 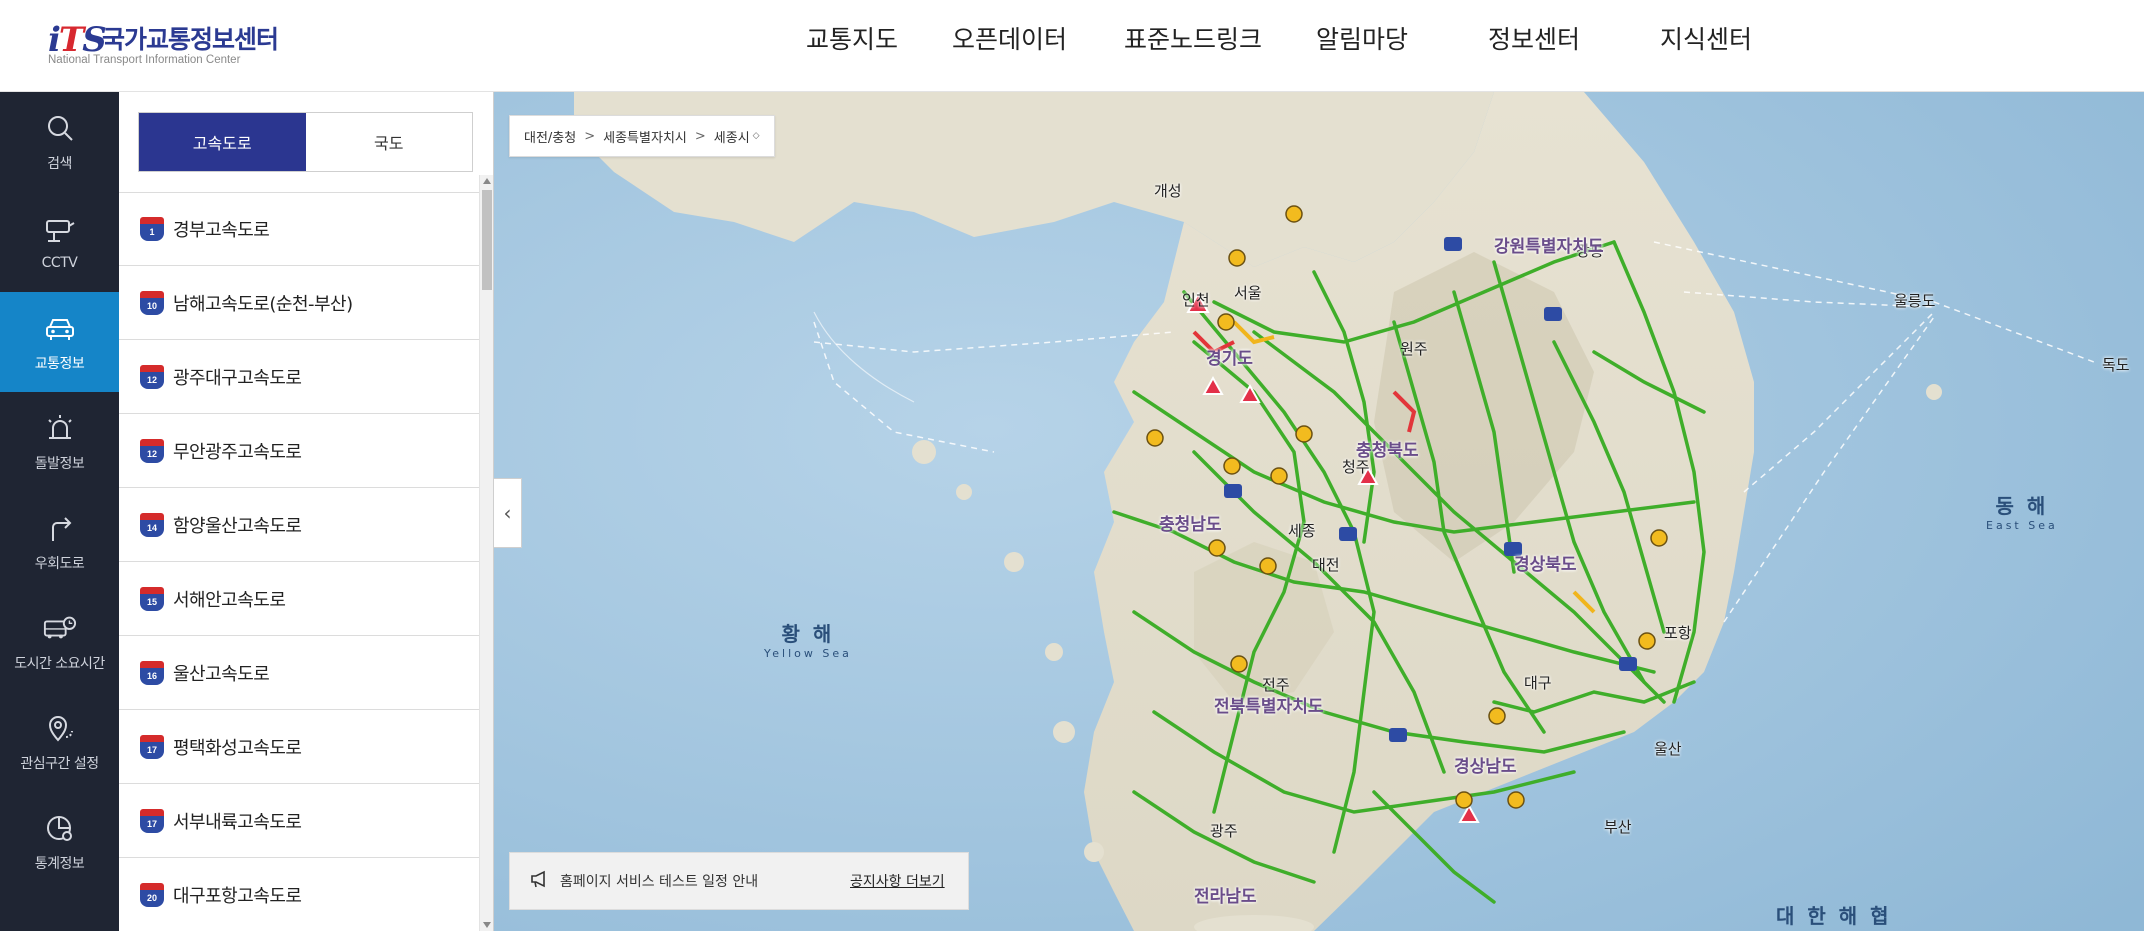 What do you see at coordinates (299, 229) in the screenshot?
I see `road-list-item: 1 경부고속도로` at bounding box center [299, 229].